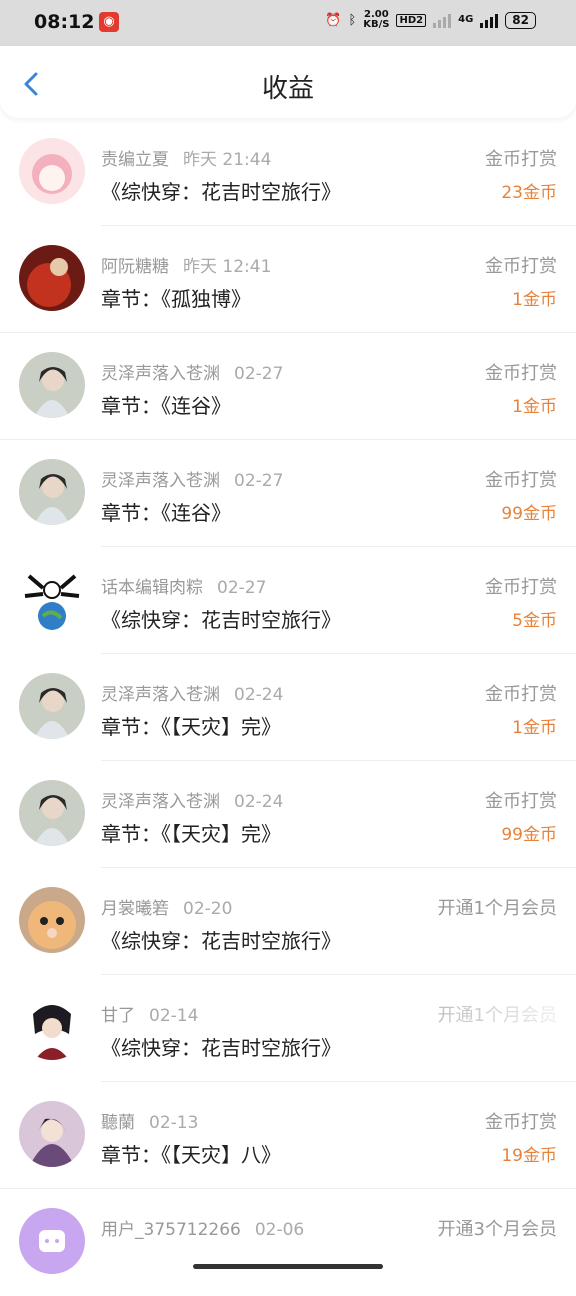 This screenshot has height=1296, width=576. I want to click on work-title: 章节：《孤独博》, so click(176, 299).